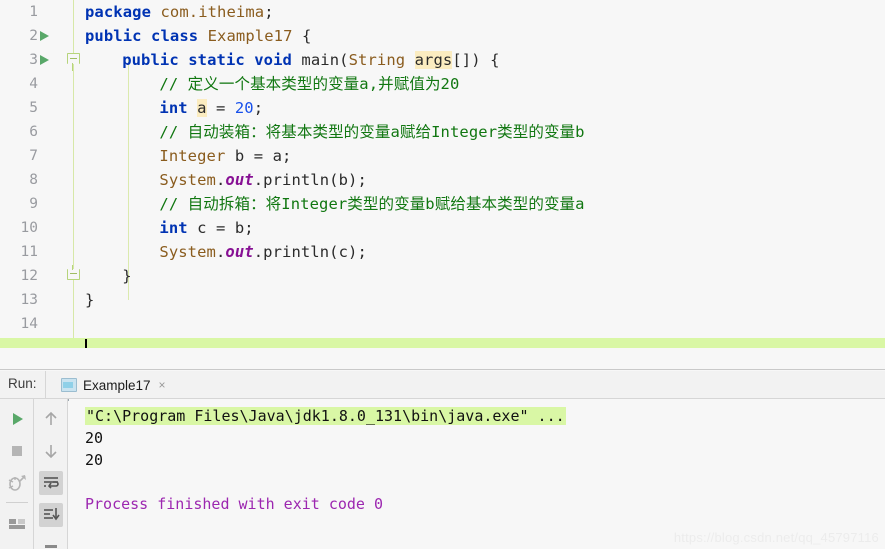 The height and width of the screenshot is (549, 885). I want to click on line-number: 1, so click(33, 12).